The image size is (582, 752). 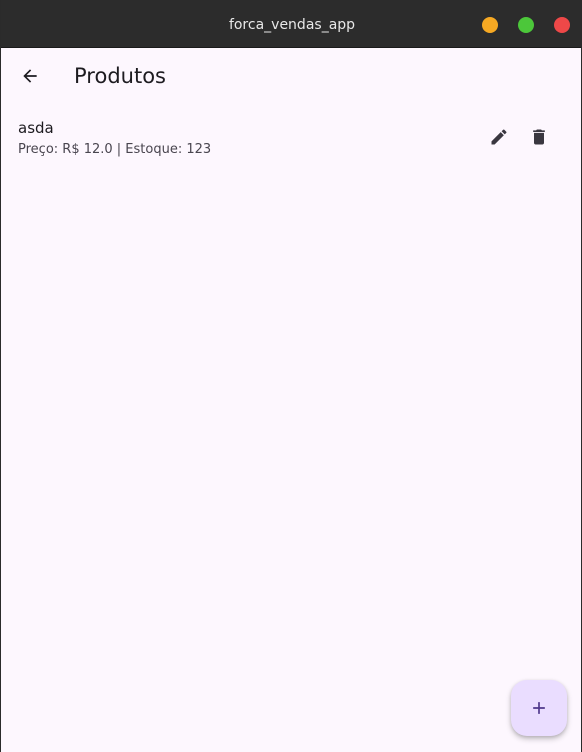 I want to click on back-button, so click(x=30, y=76).